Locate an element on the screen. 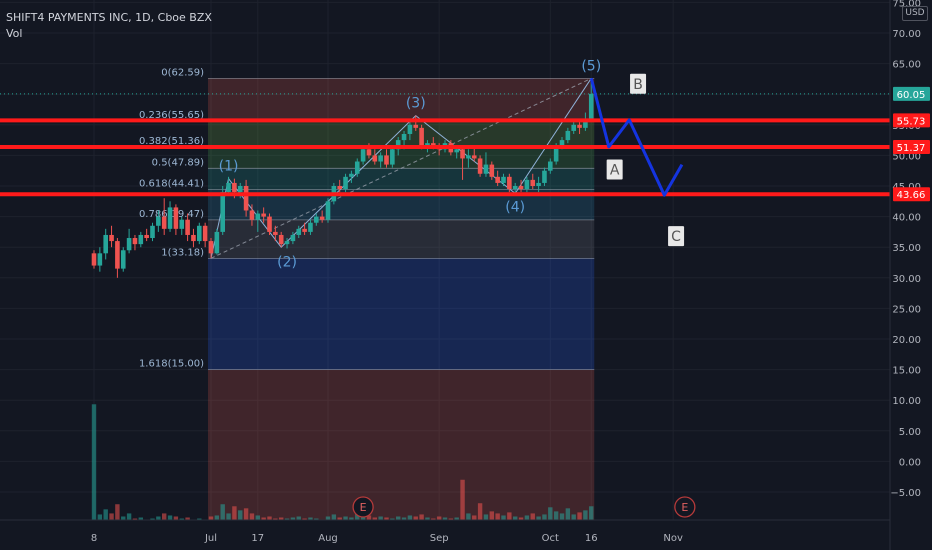 The width and height of the screenshot is (932, 550). last-price-flag-text: 60.05 is located at coordinates (911, 95).